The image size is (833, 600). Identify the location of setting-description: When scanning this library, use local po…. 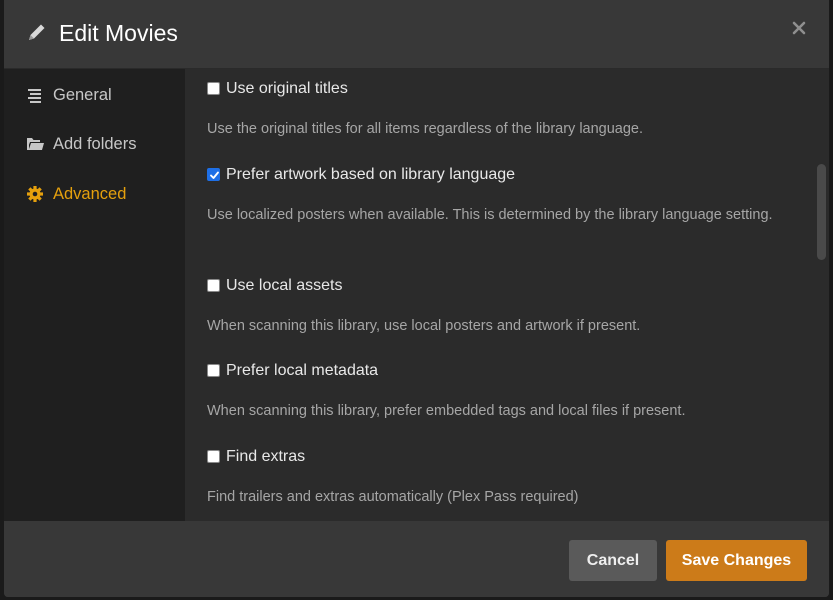
(424, 326).